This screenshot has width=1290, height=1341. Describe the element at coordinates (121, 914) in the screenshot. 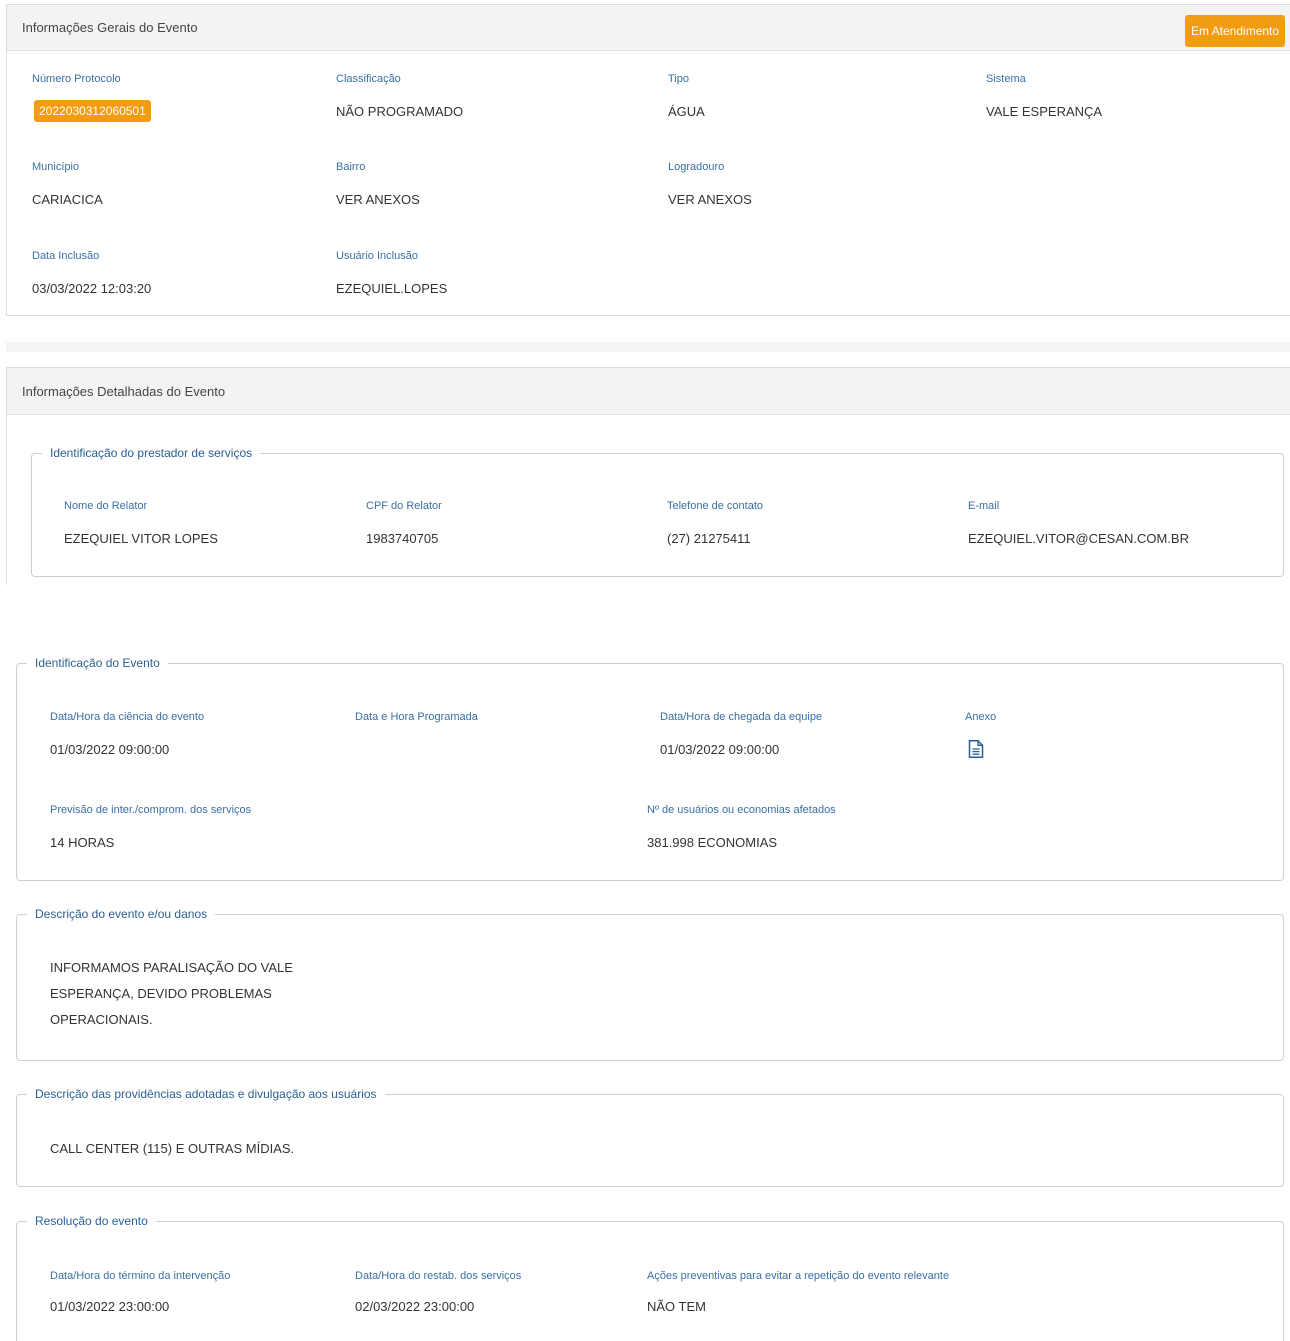

I see `descricao-legend: Descrição do evento e/ou danos` at that location.